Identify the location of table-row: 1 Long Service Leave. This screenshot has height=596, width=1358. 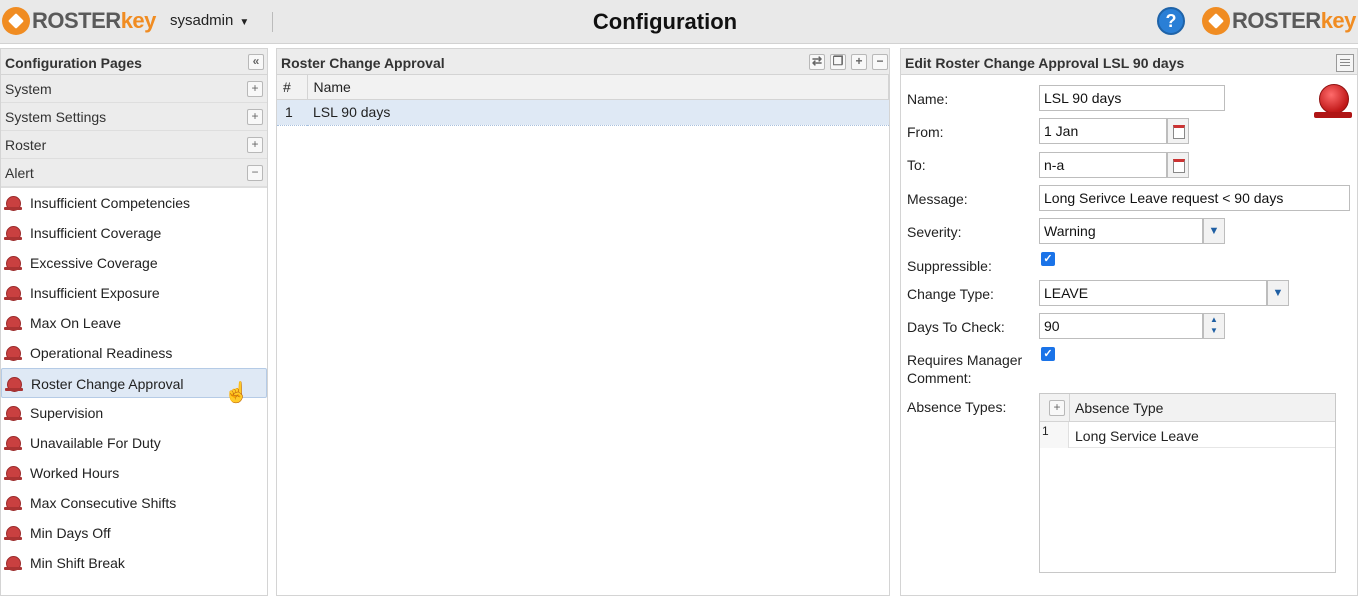
(1187, 435).